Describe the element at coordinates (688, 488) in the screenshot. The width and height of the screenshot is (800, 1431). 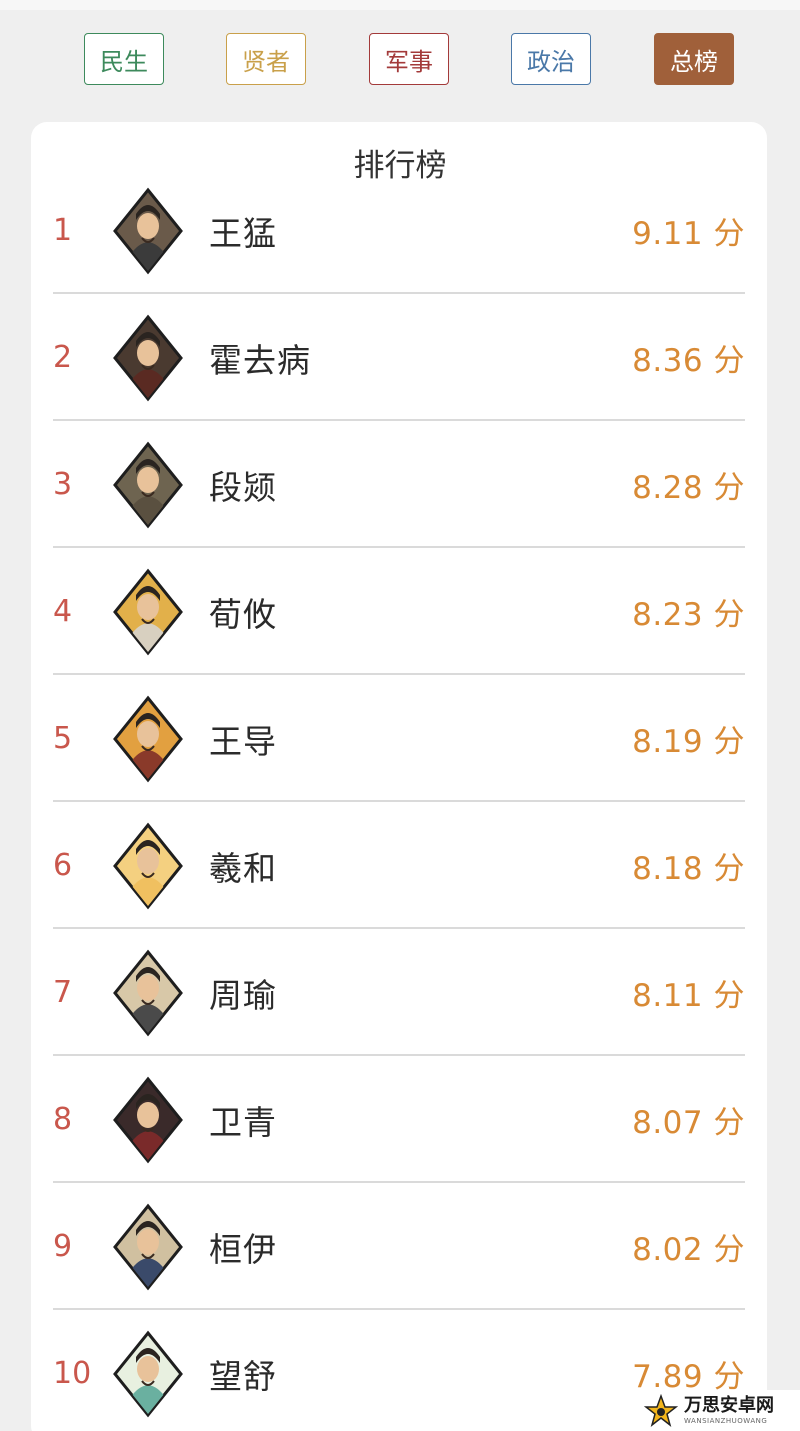
I see `score-value: 8.28 分` at that location.